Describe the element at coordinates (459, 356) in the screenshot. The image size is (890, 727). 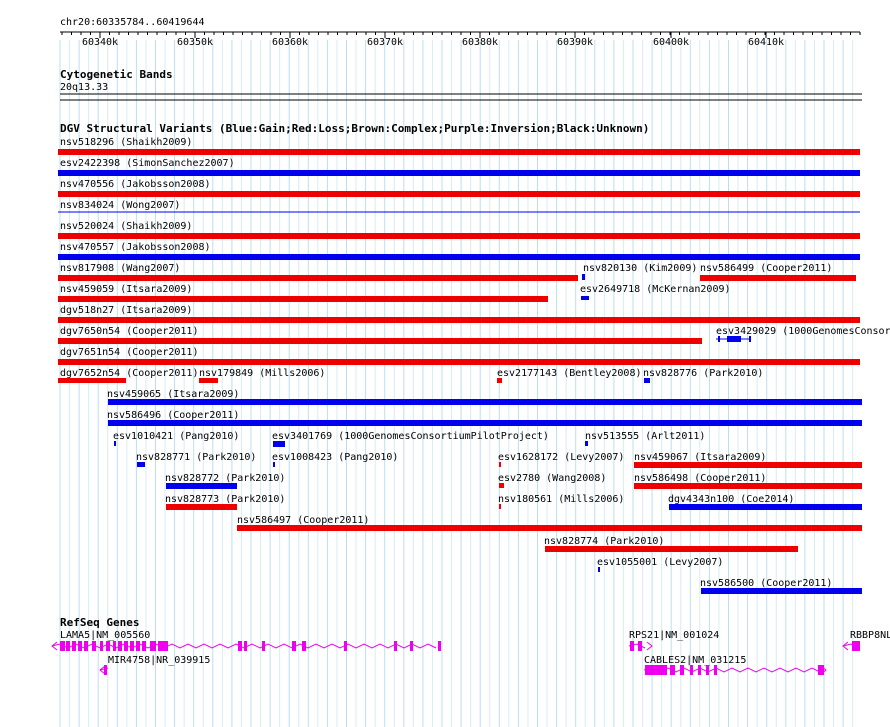
I see `dgv-variant: dgv7651n54 (Cooper2011)` at that location.